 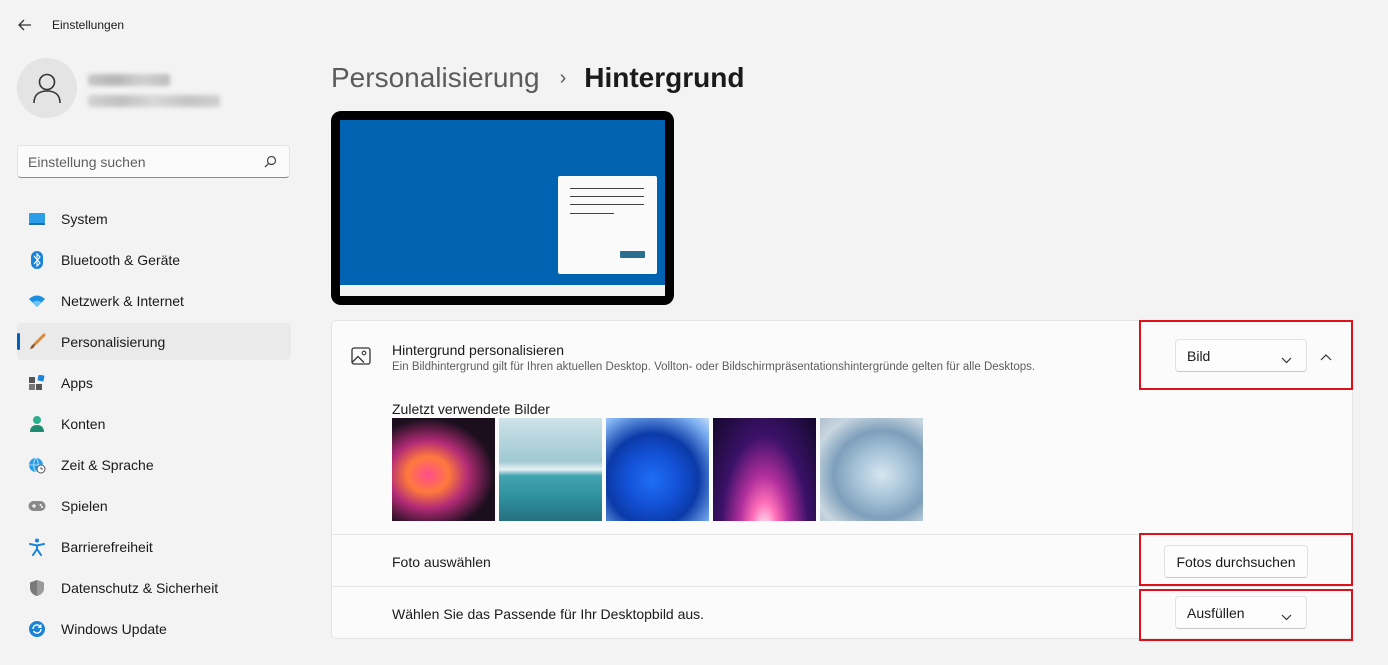 I want to click on sidebar-item-barrierefreiheit: Barrierefreiheit, so click(x=154, y=546).